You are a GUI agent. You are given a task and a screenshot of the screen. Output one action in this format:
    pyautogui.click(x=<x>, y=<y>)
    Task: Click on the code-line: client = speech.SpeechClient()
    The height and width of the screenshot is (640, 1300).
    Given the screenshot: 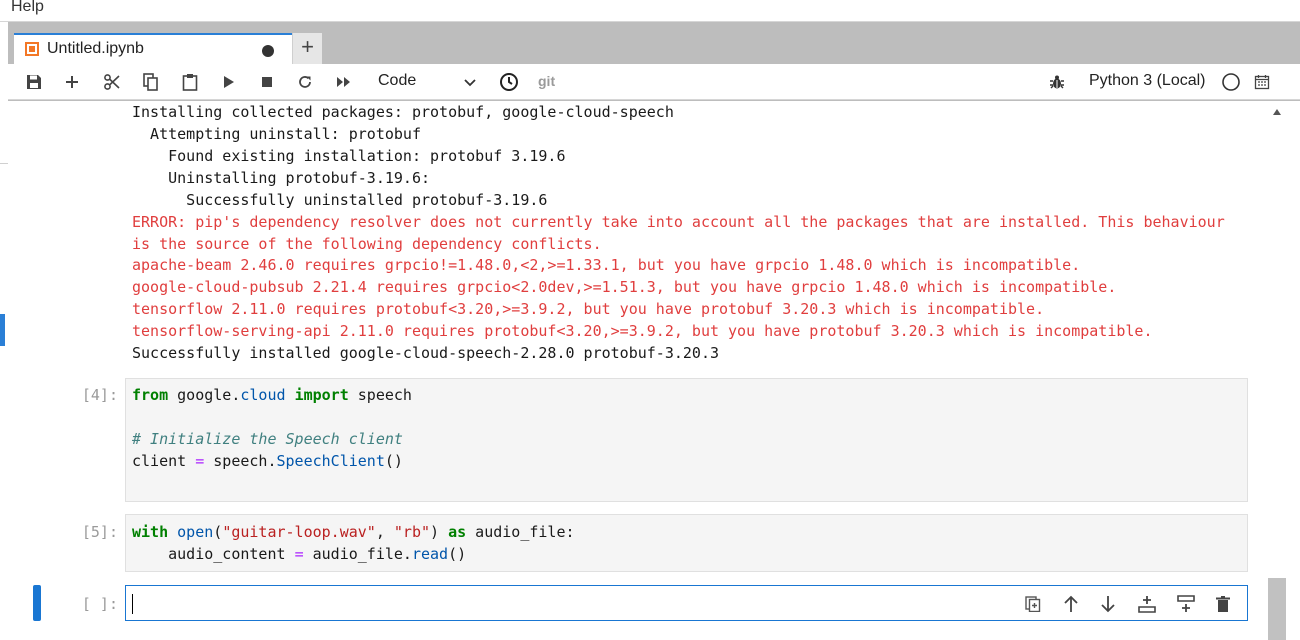 What is the action you would take?
    pyautogui.click(x=267, y=461)
    